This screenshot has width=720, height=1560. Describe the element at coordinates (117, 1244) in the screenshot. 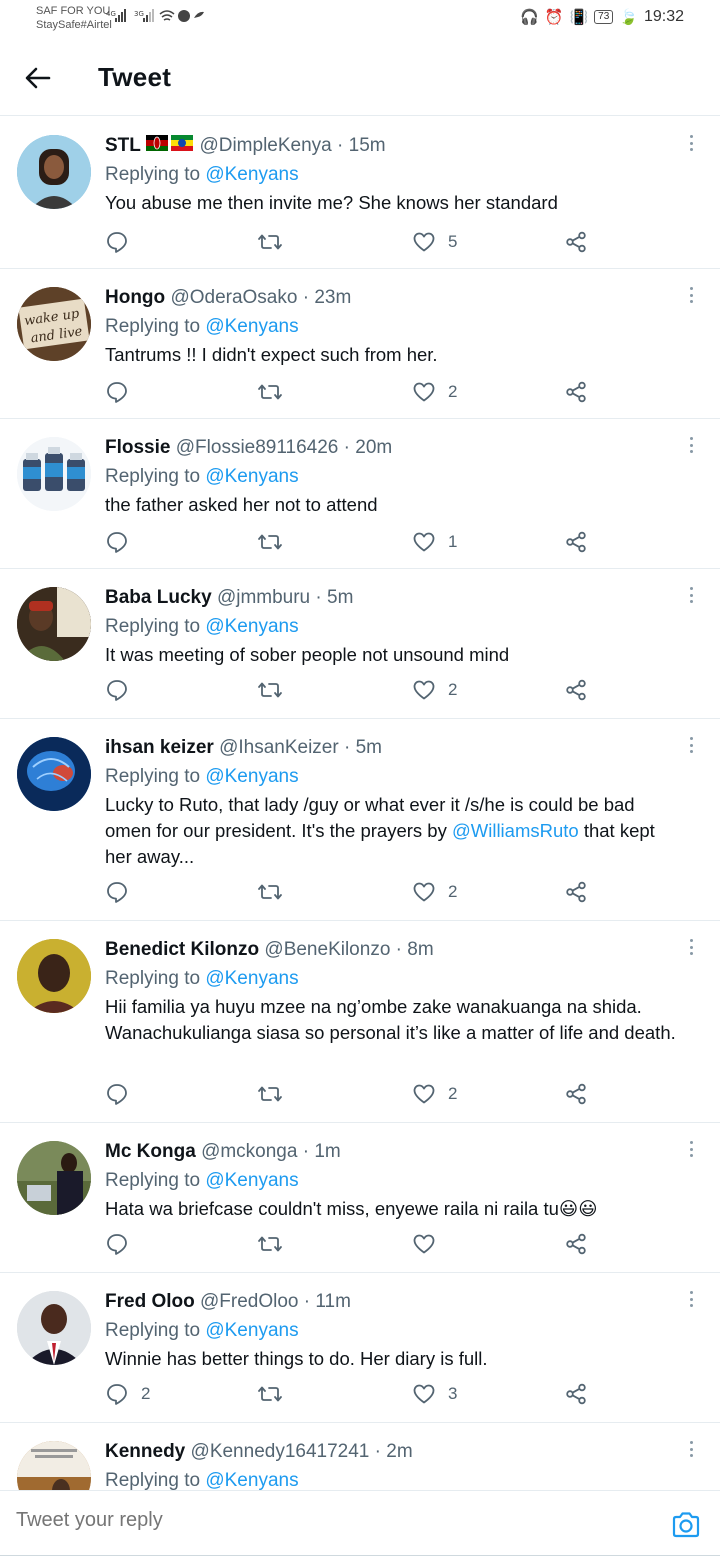

I see `reply-icon` at that location.